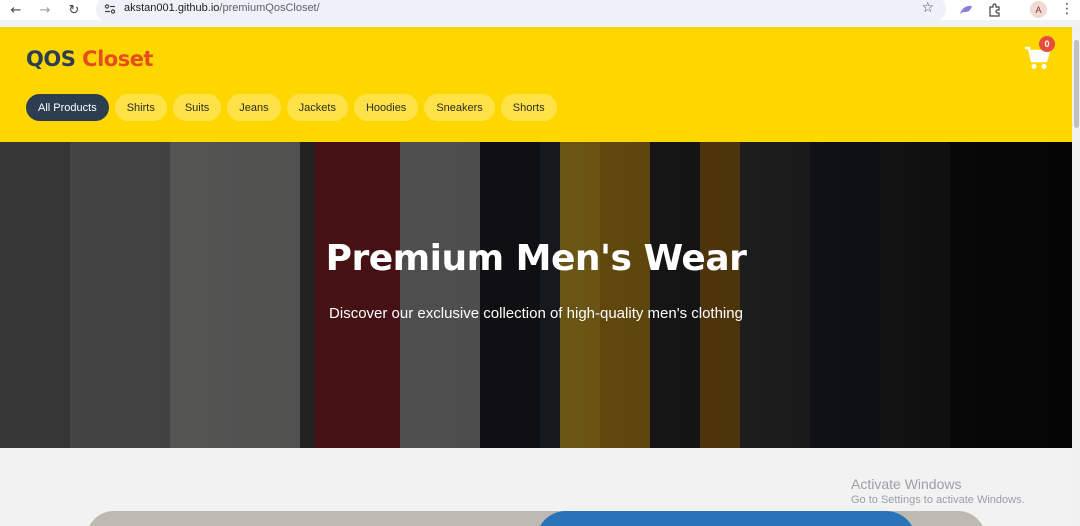 The width and height of the screenshot is (1080, 526). I want to click on url-host: akstan001.github.io, so click(172, 8).